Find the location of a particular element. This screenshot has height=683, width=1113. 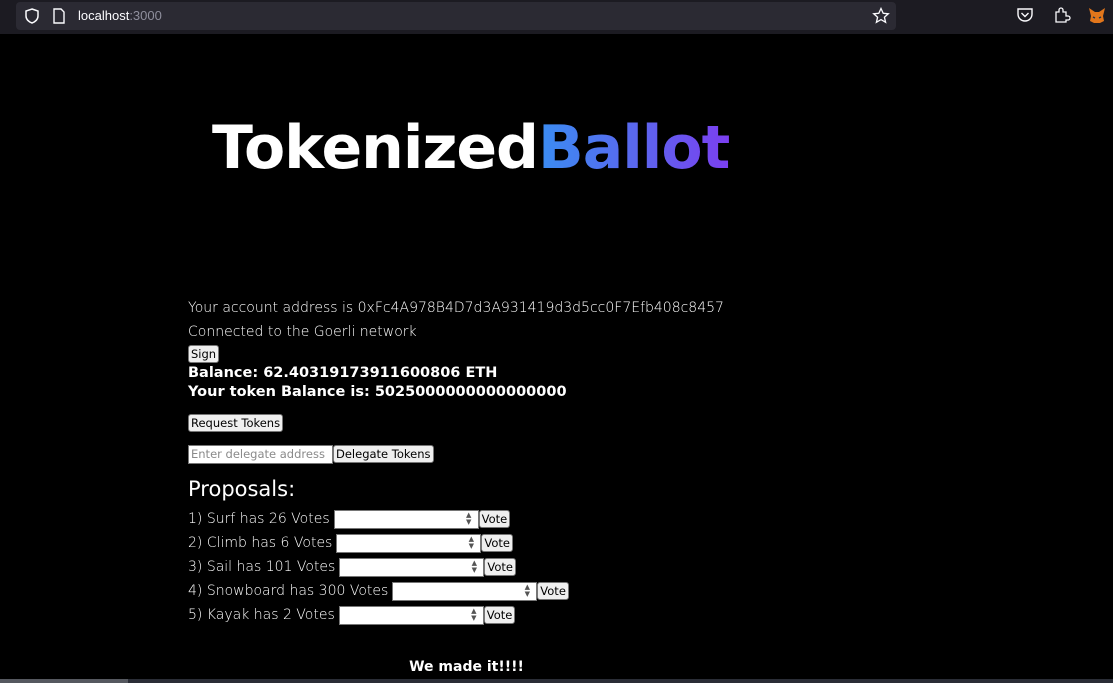

network-status: Connected to the Goerli network is located at coordinates (302, 332).